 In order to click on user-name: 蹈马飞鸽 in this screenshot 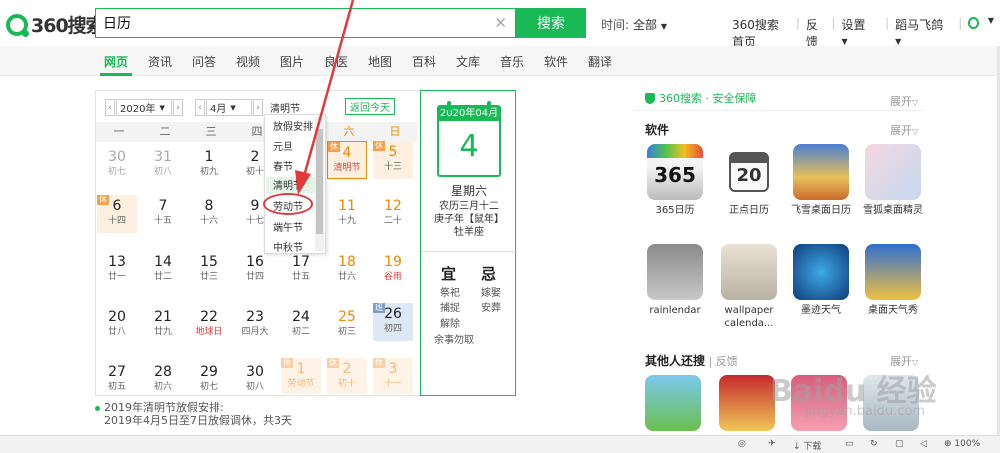, I will do `click(919, 25)`.